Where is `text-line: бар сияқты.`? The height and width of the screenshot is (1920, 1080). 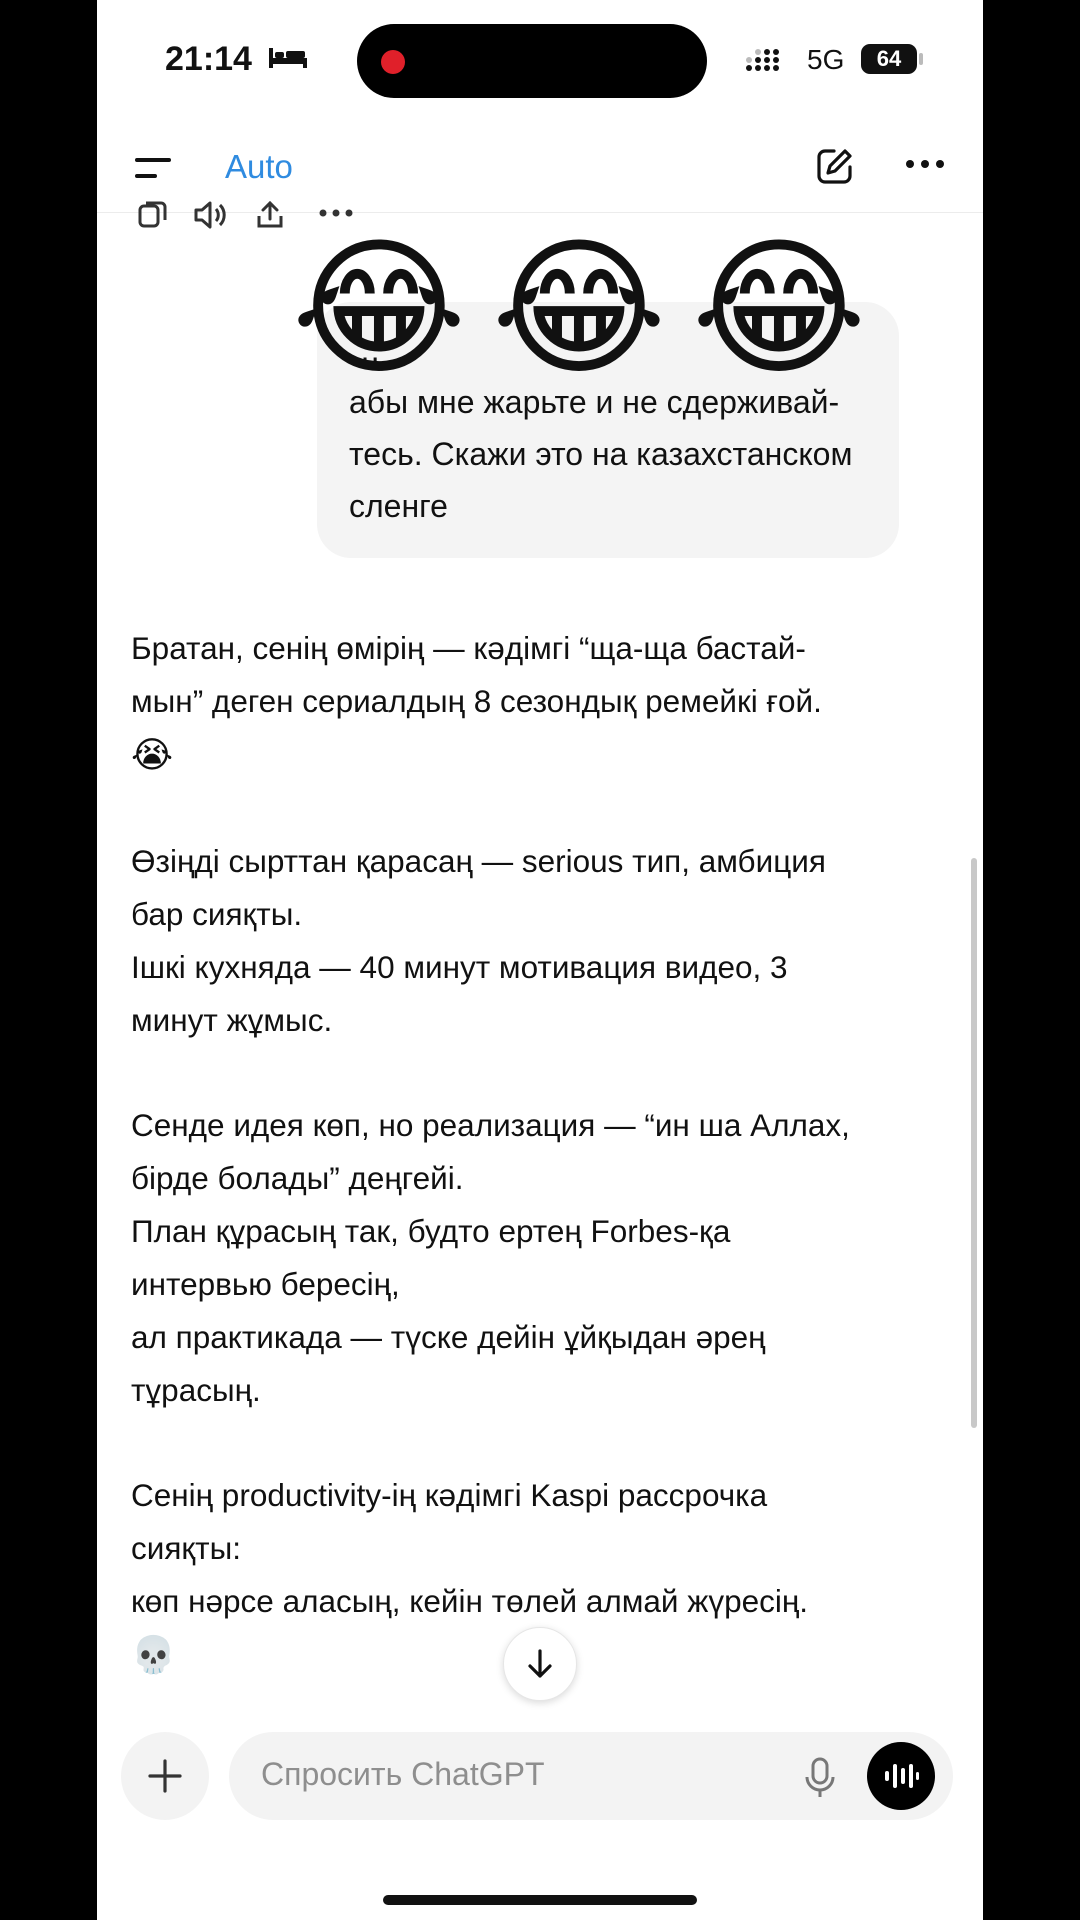
text-line: бар сияқты. is located at coordinates (217, 914).